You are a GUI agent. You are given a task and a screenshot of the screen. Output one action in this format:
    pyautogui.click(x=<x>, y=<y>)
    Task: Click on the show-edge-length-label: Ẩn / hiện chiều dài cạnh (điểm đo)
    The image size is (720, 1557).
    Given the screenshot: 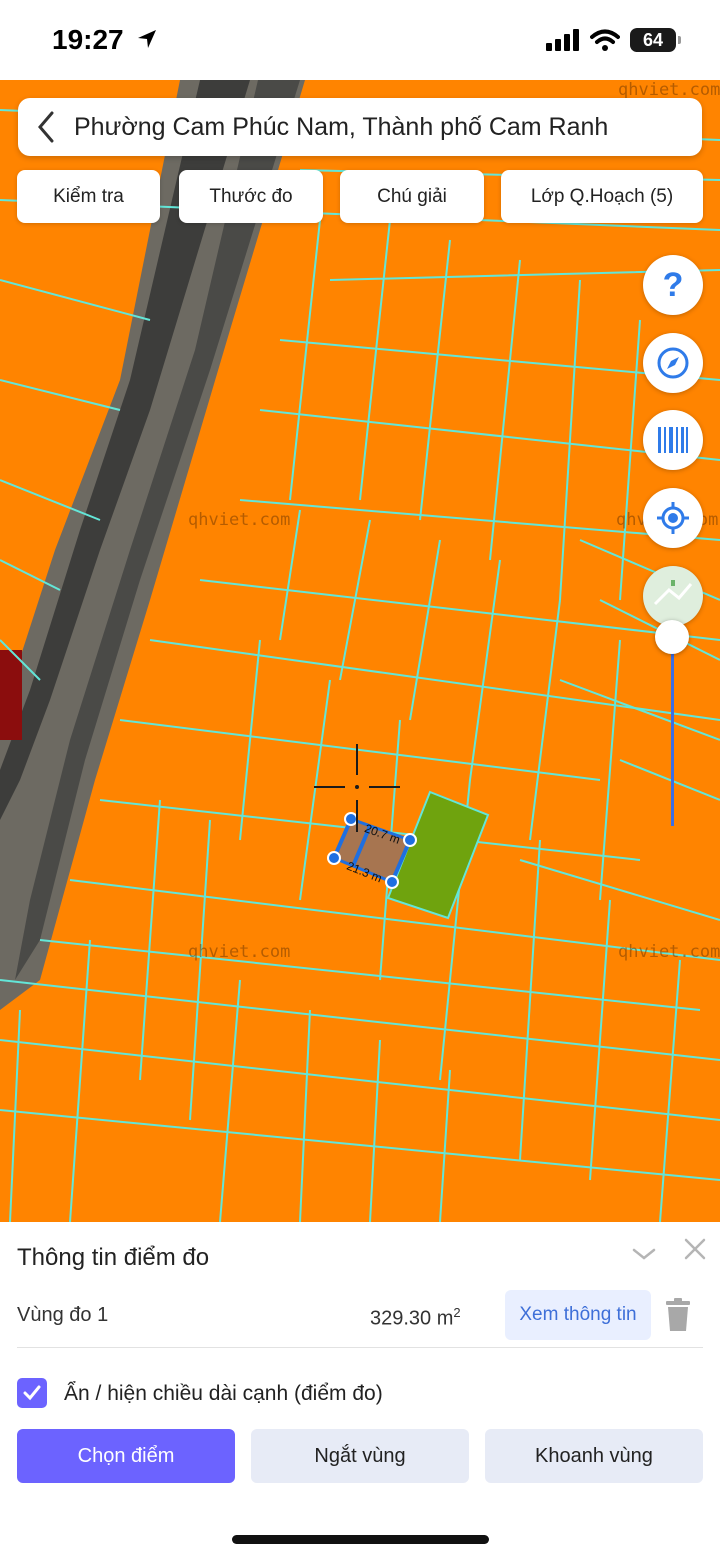 What is the action you would take?
    pyautogui.click(x=223, y=1393)
    